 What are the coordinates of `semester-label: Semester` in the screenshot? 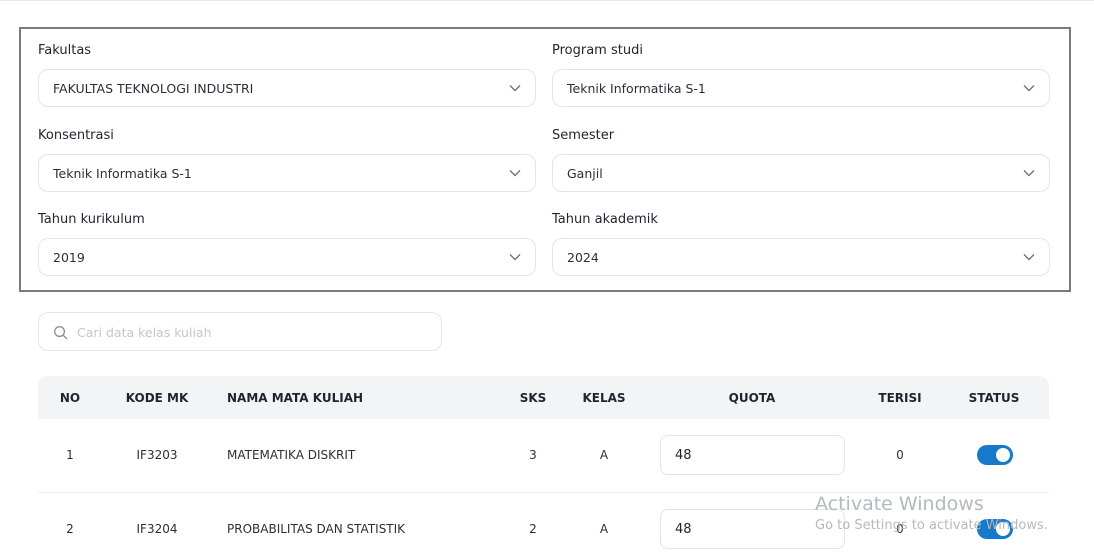 It's located at (583, 135).